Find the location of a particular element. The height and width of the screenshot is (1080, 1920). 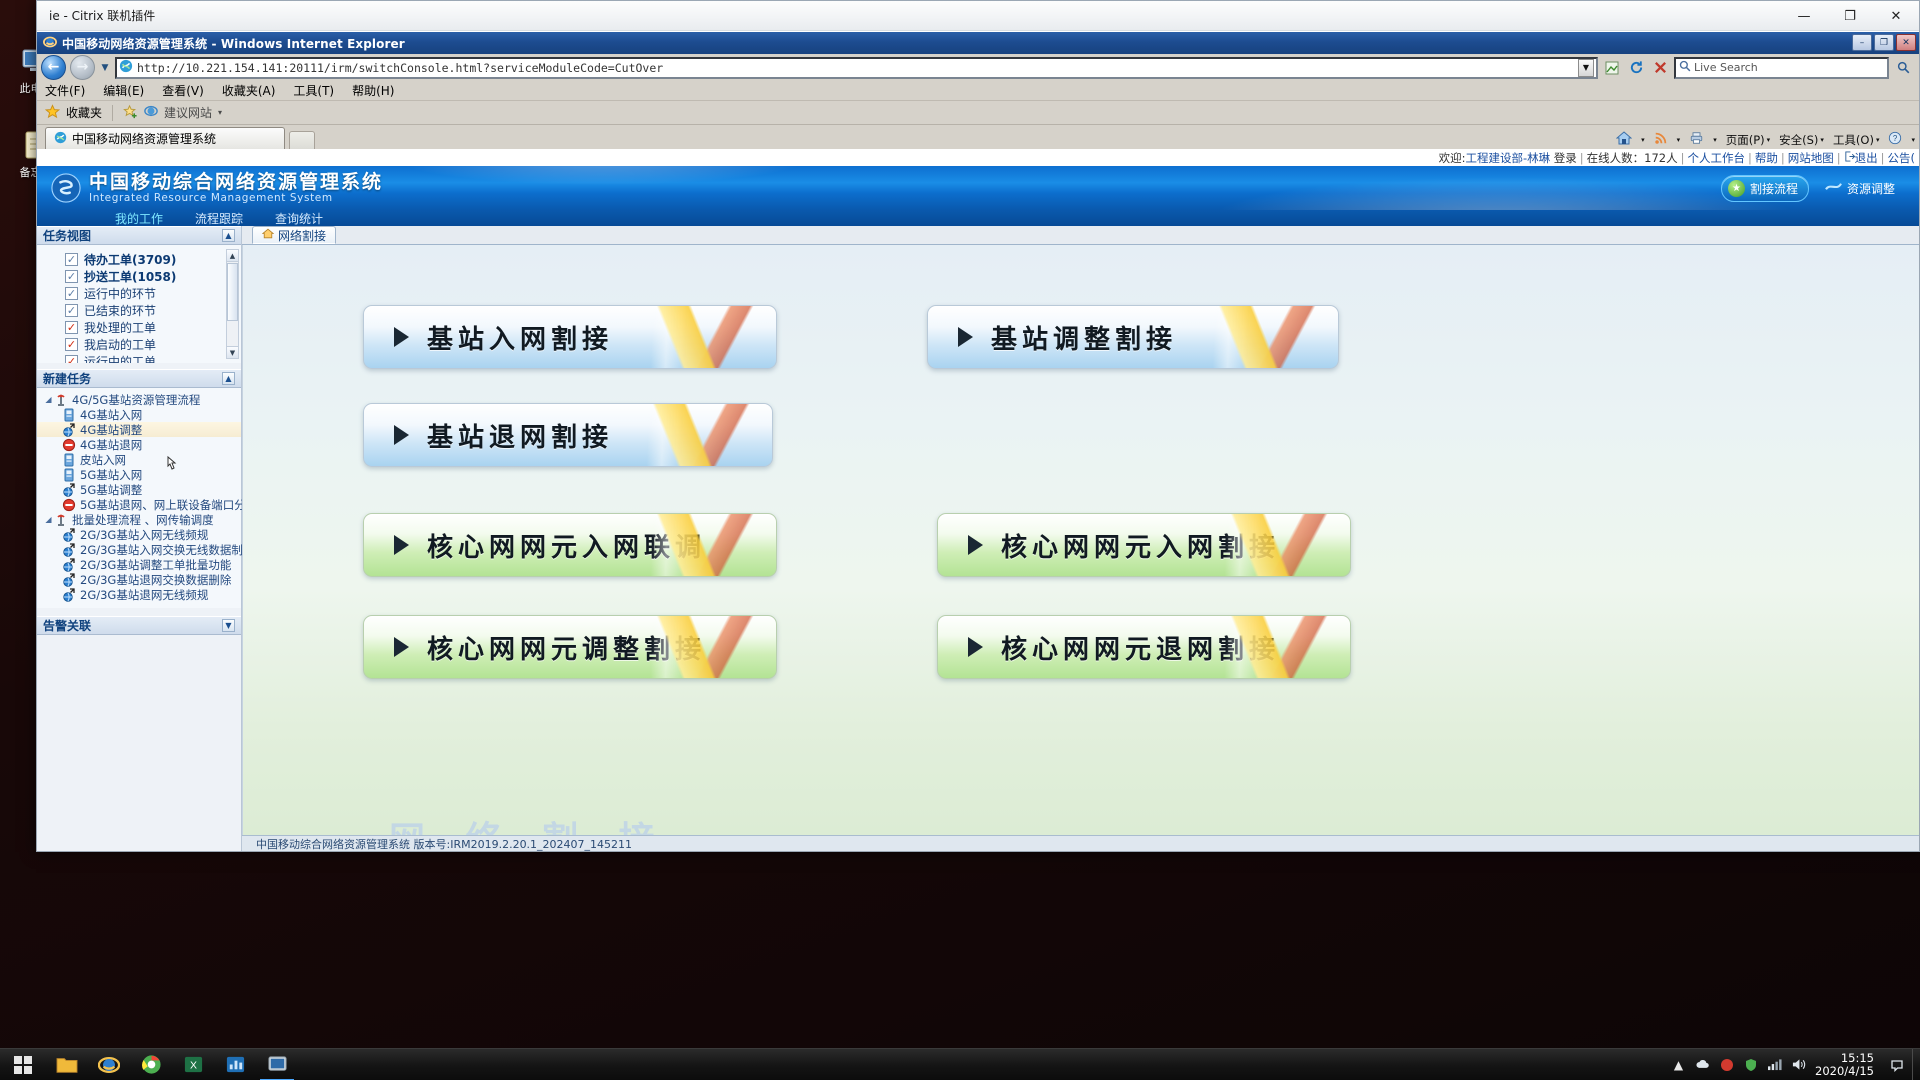

suggested-sites-label: 建议网站 is located at coordinates (188, 112).